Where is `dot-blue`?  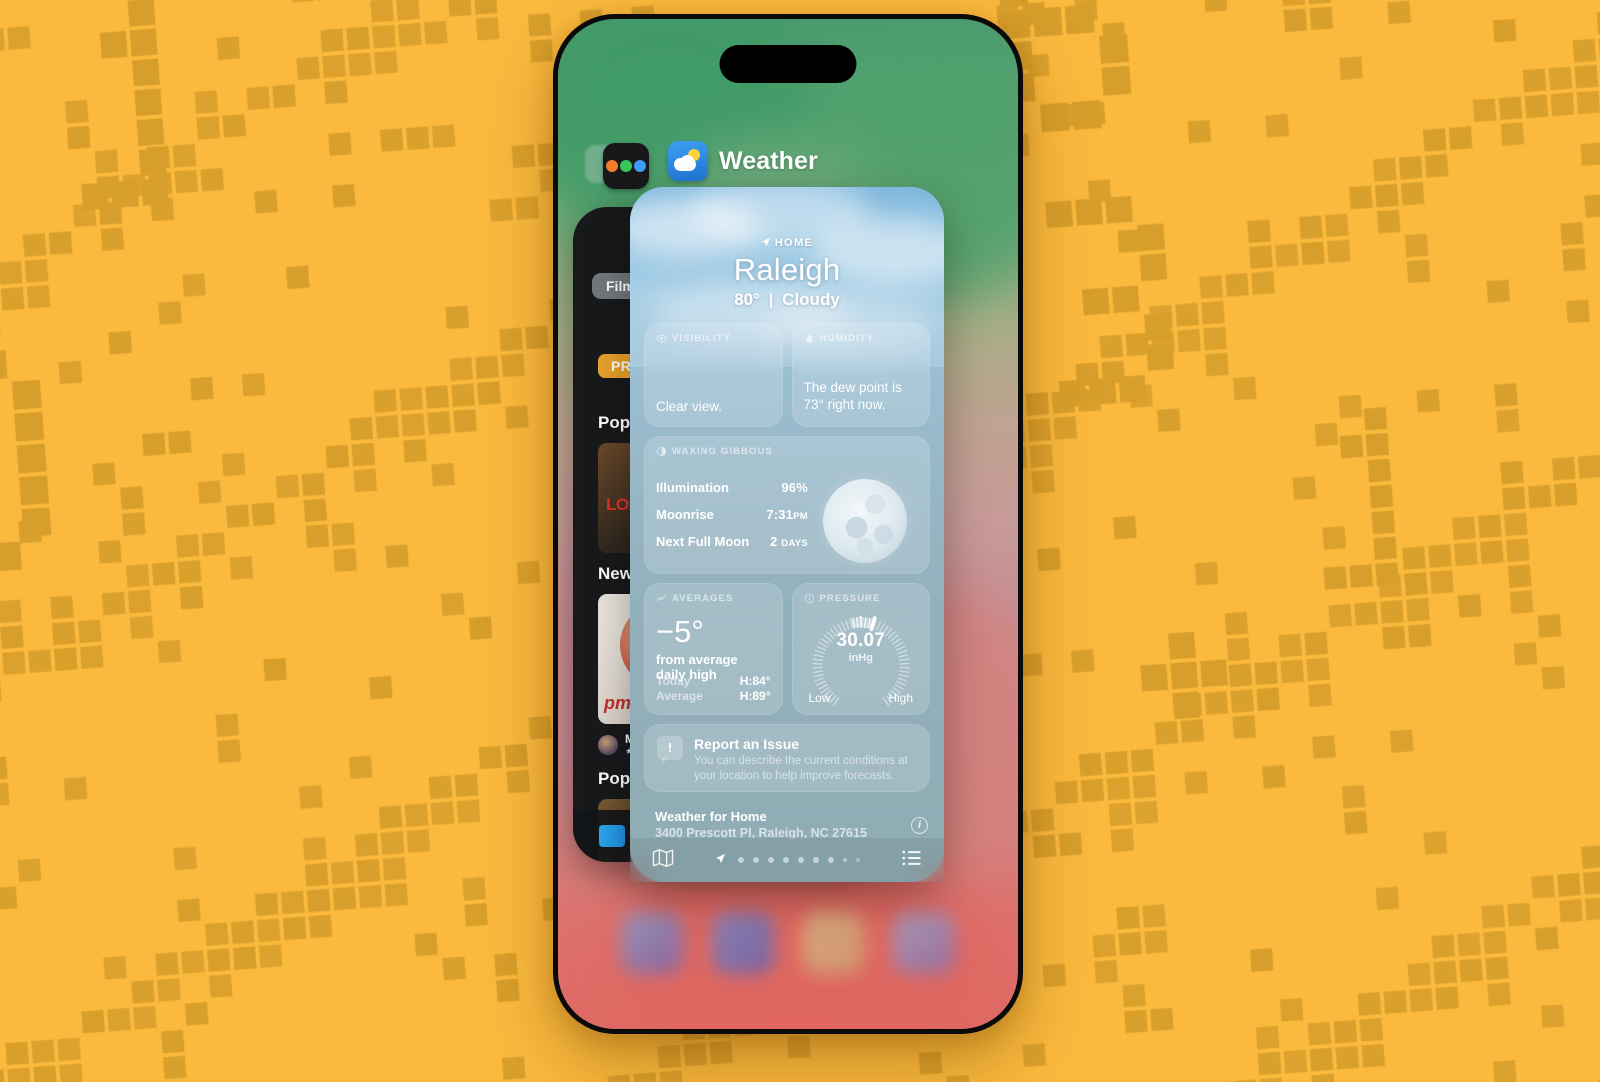 dot-blue is located at coordinates (640, 166).